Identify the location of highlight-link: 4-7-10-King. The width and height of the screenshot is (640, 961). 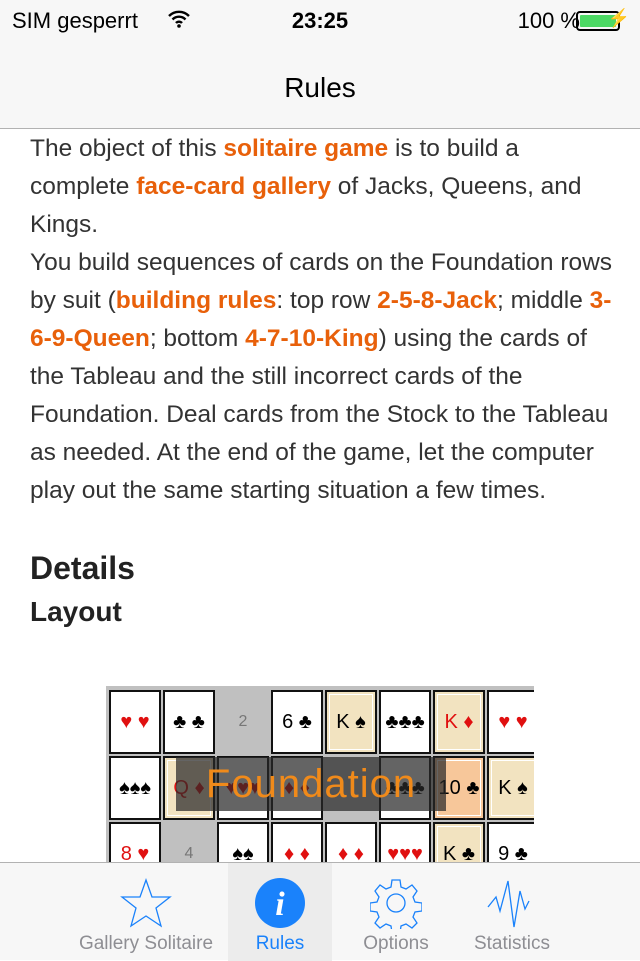
(311, 338).